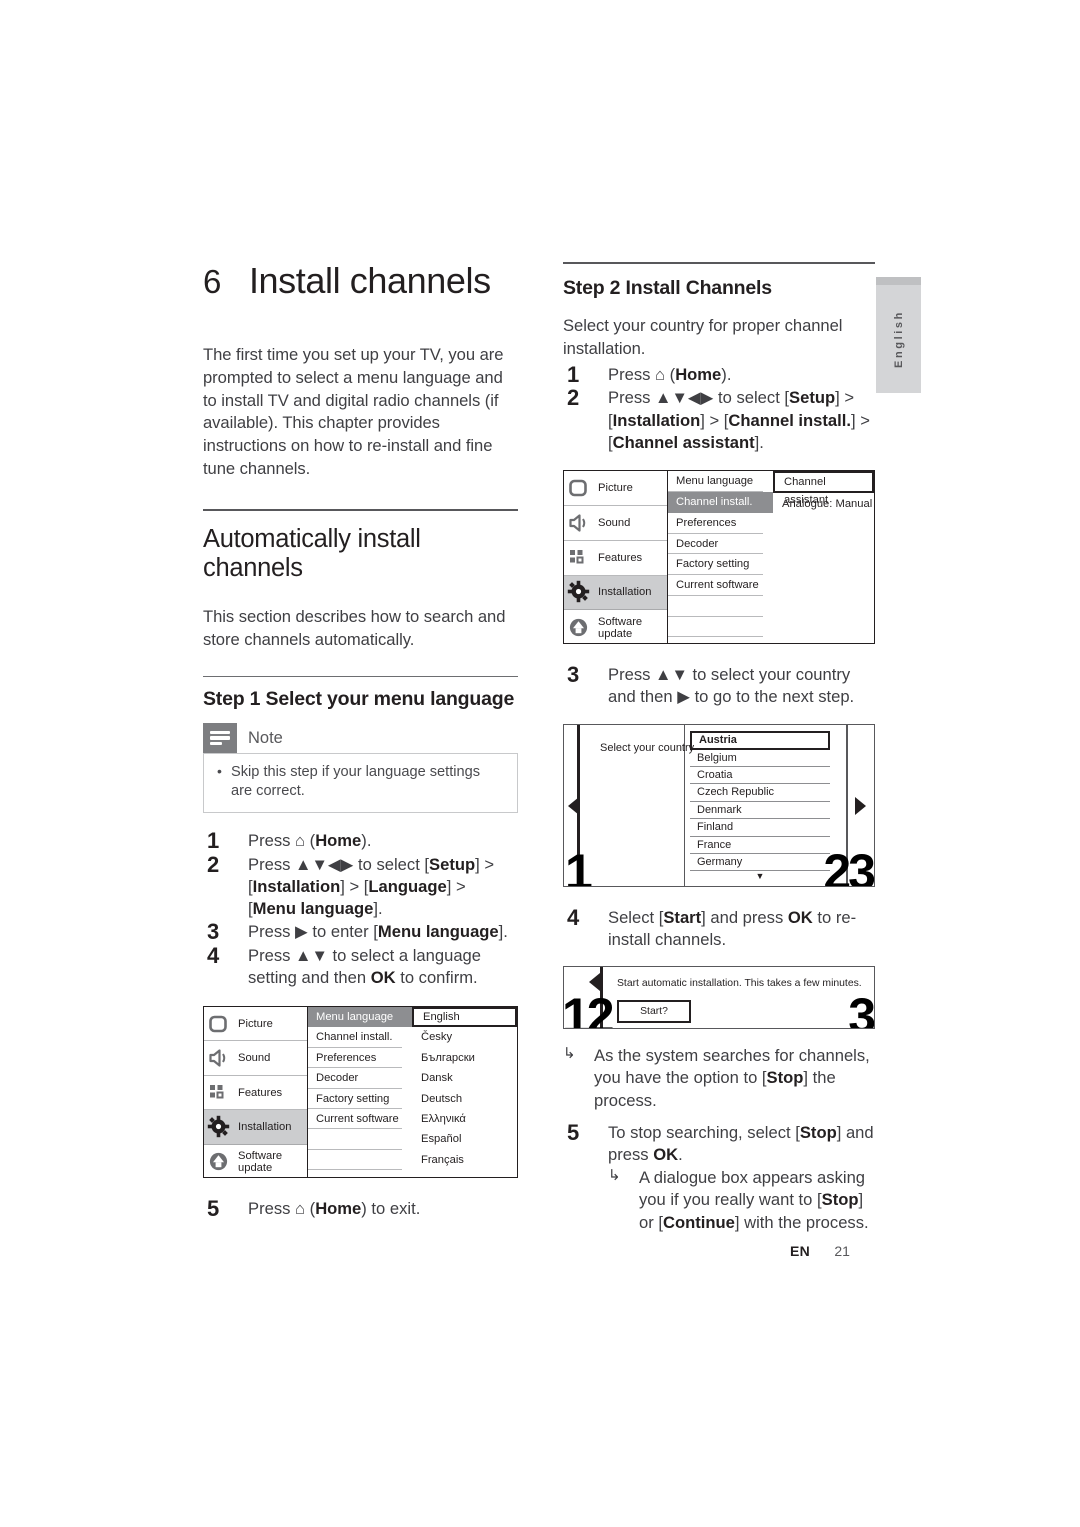 Image resolution: width=1080 pixels, height=1527 pixels. I want to click on tv-option-item-selected: Channel assistant, so click(823, 488).